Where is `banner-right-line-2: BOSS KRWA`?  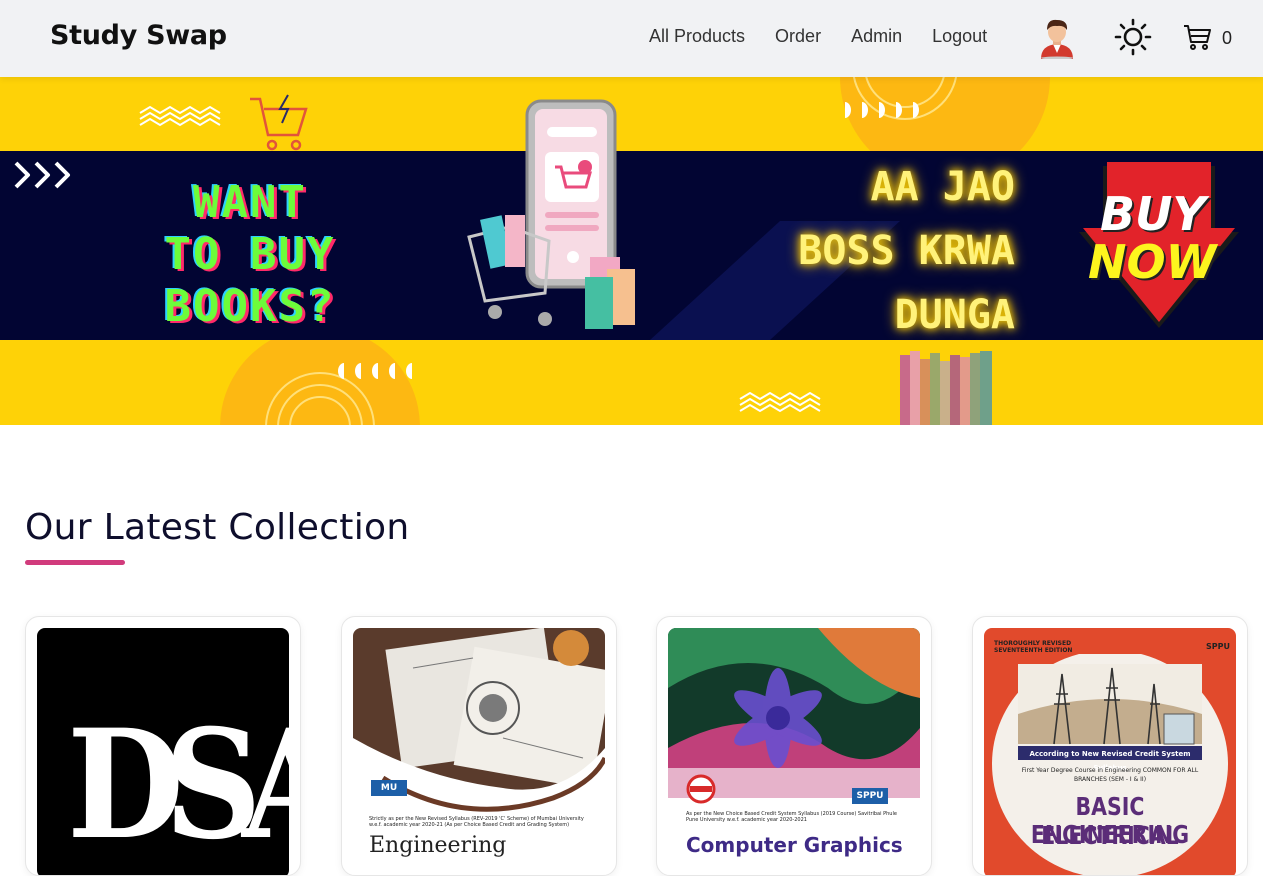 banner-right-line-2: BOSS KRWA is located at coordinates (906, 251).